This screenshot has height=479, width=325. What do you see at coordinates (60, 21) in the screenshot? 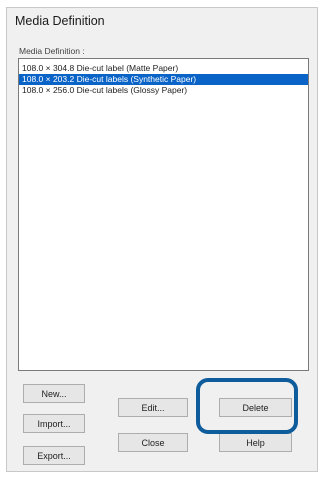
I see `dialog-title: Media Definition` at bounding box center [60, 21].